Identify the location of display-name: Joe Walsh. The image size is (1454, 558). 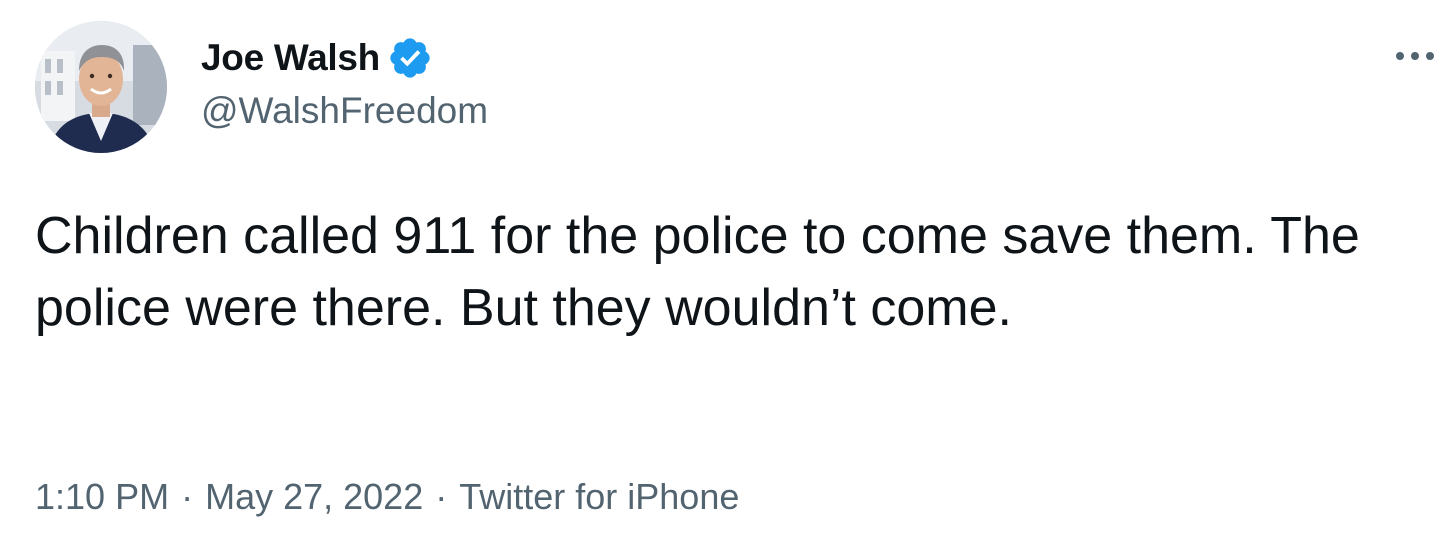
(290, 58).